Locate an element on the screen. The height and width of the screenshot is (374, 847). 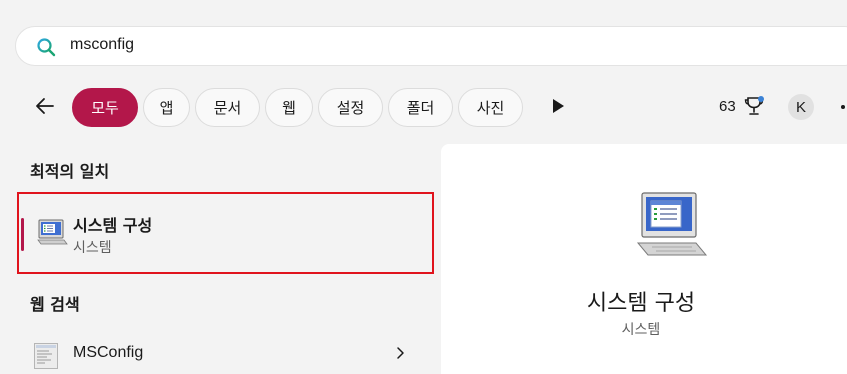
filter-chip-all: 모두 is located at coordinates (105, 107).